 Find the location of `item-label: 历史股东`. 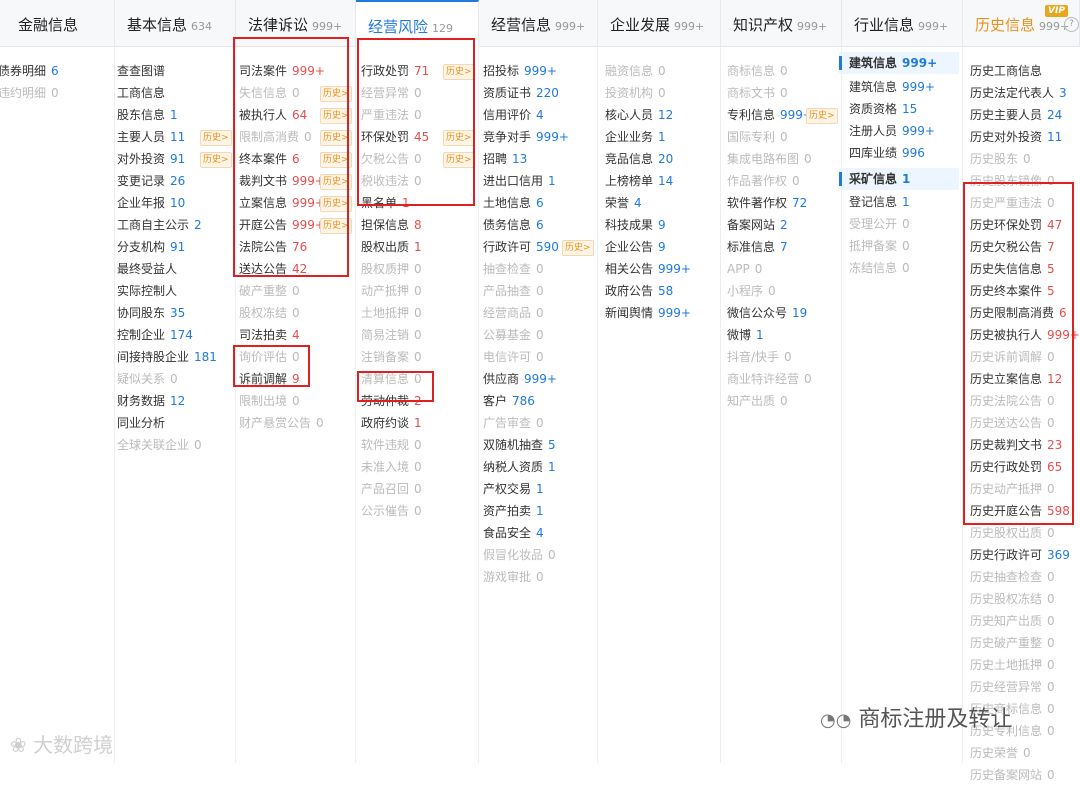

item-label: 历史股东 is located at coordinates (994, 159).